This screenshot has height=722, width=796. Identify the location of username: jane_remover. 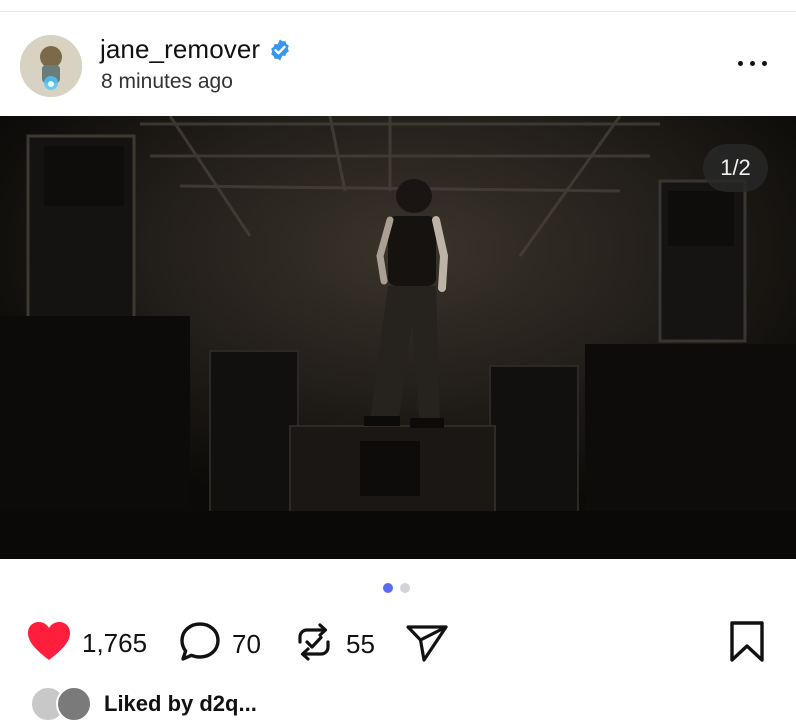
(180, 49).